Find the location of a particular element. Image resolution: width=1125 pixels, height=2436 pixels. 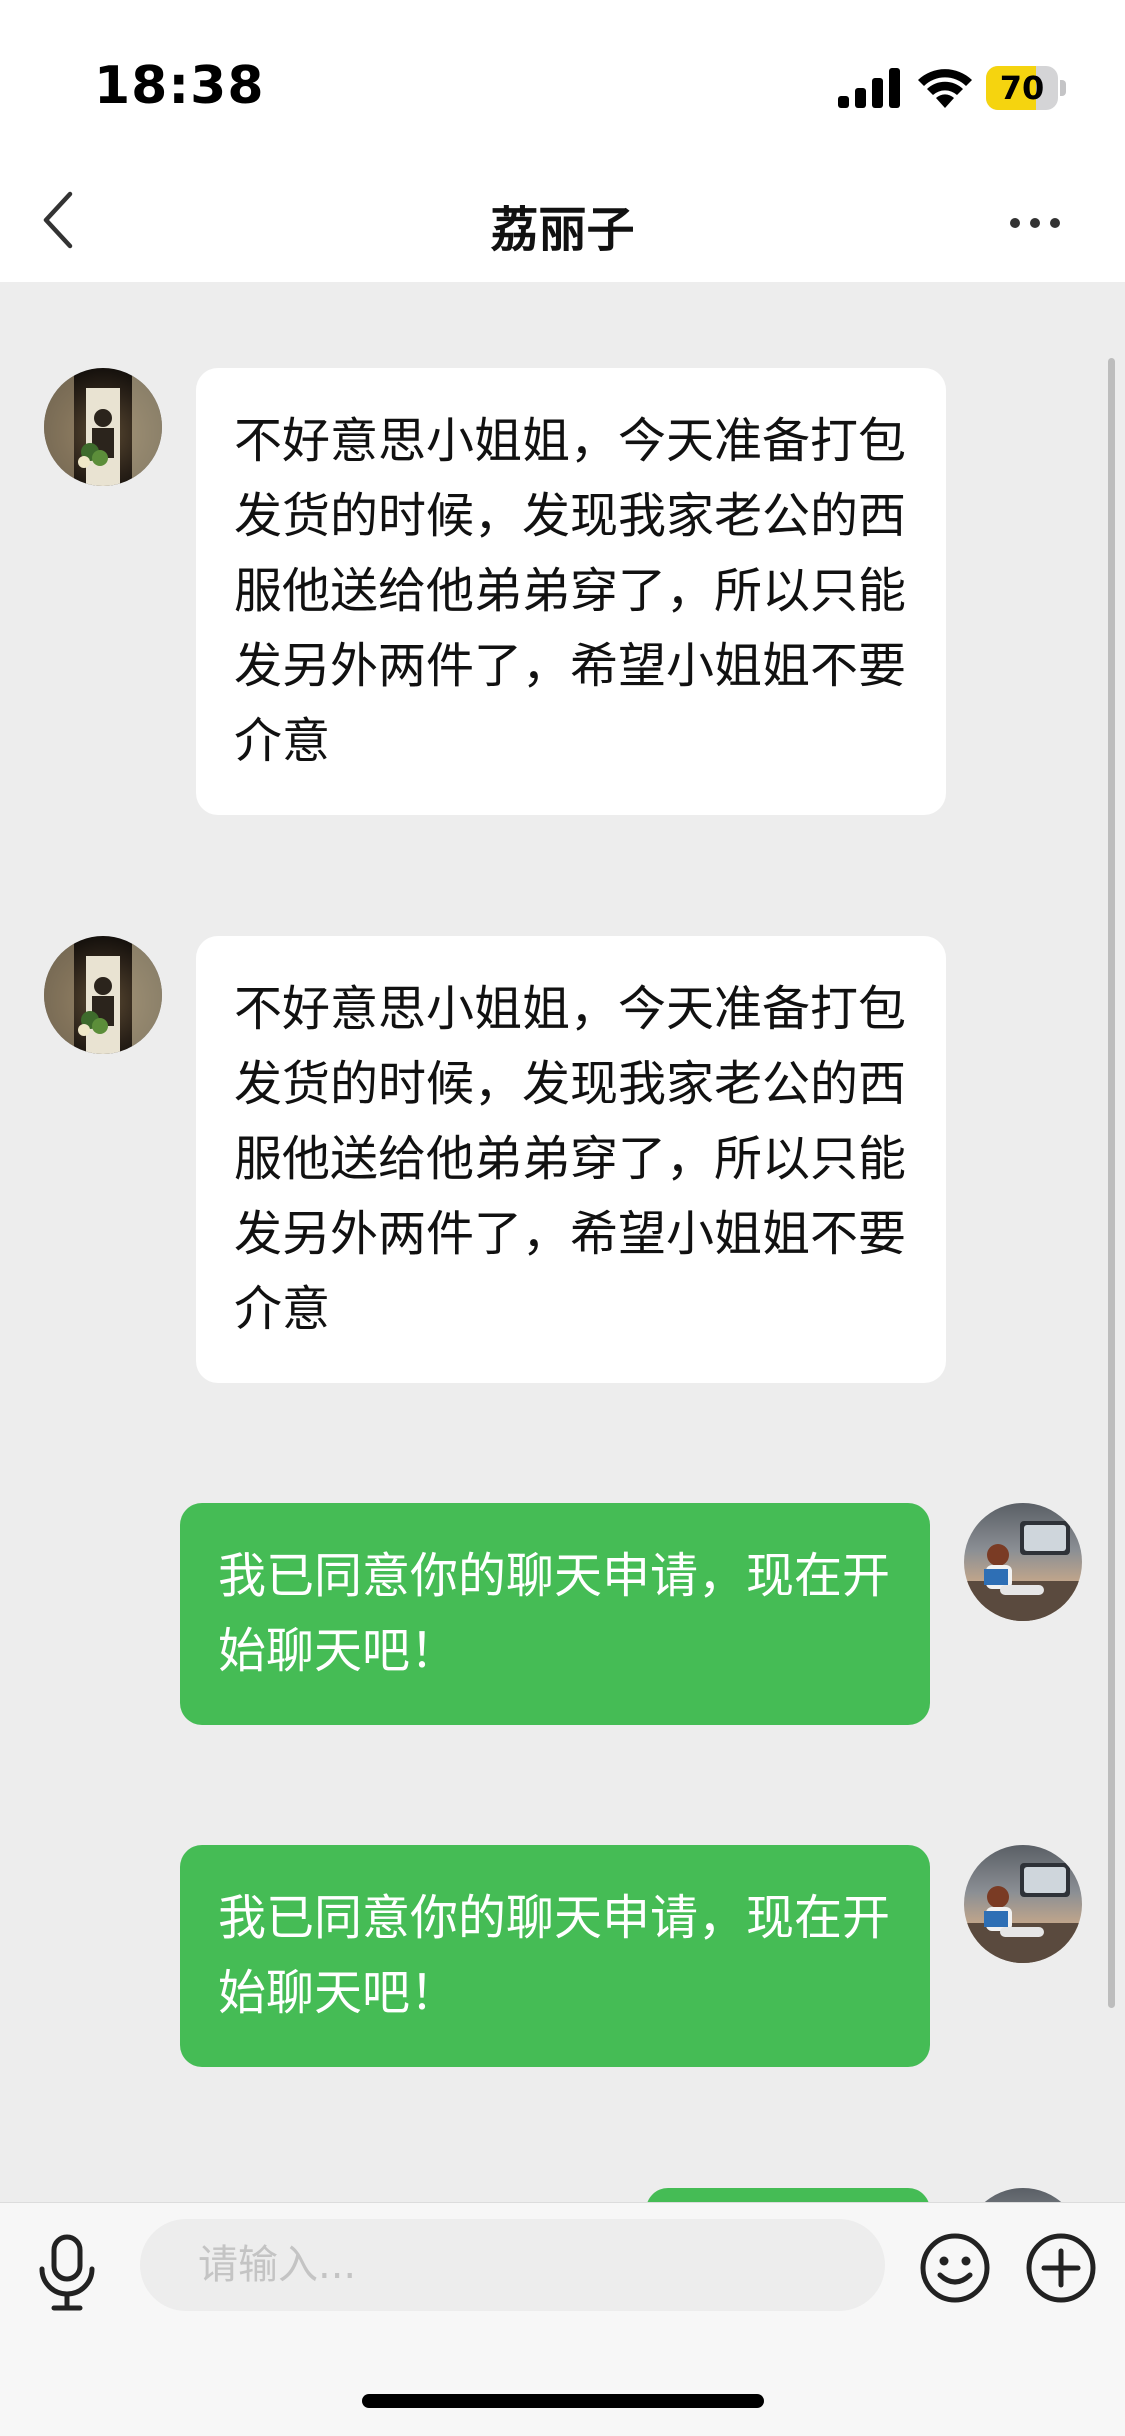

voice-input-button is located at coordinates (67, 2273).